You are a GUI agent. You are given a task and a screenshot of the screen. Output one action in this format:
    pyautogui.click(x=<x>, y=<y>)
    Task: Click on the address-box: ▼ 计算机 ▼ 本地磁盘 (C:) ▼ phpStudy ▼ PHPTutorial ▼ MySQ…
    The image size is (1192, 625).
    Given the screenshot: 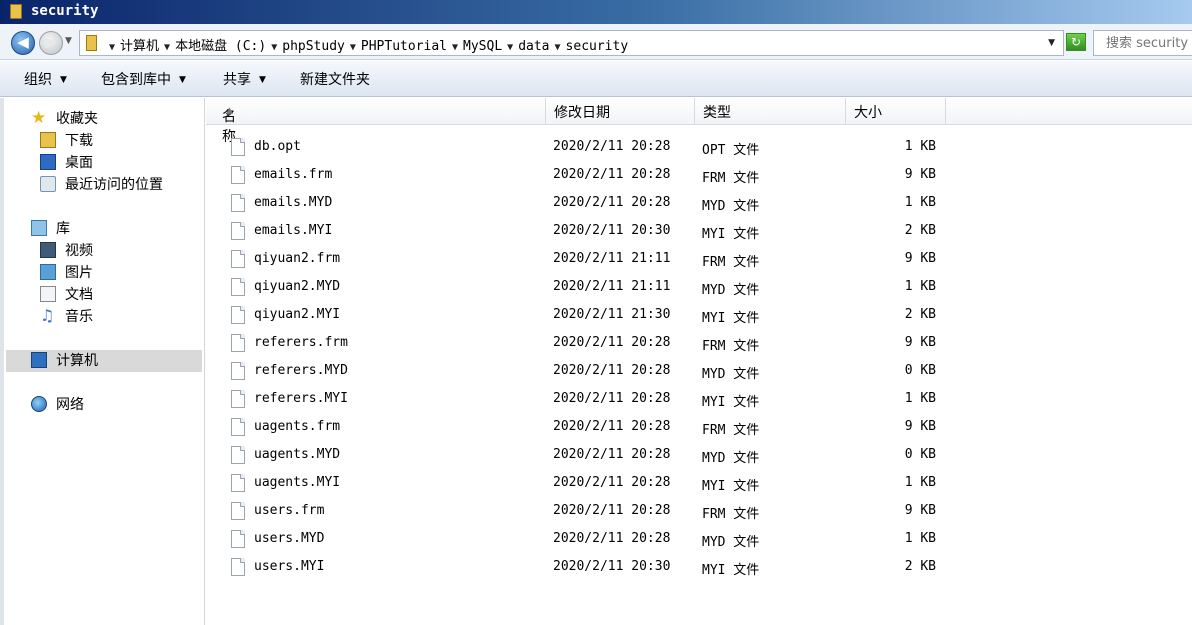 What is the action you would take?
    pyautogui.click(x=571, y=43)
    